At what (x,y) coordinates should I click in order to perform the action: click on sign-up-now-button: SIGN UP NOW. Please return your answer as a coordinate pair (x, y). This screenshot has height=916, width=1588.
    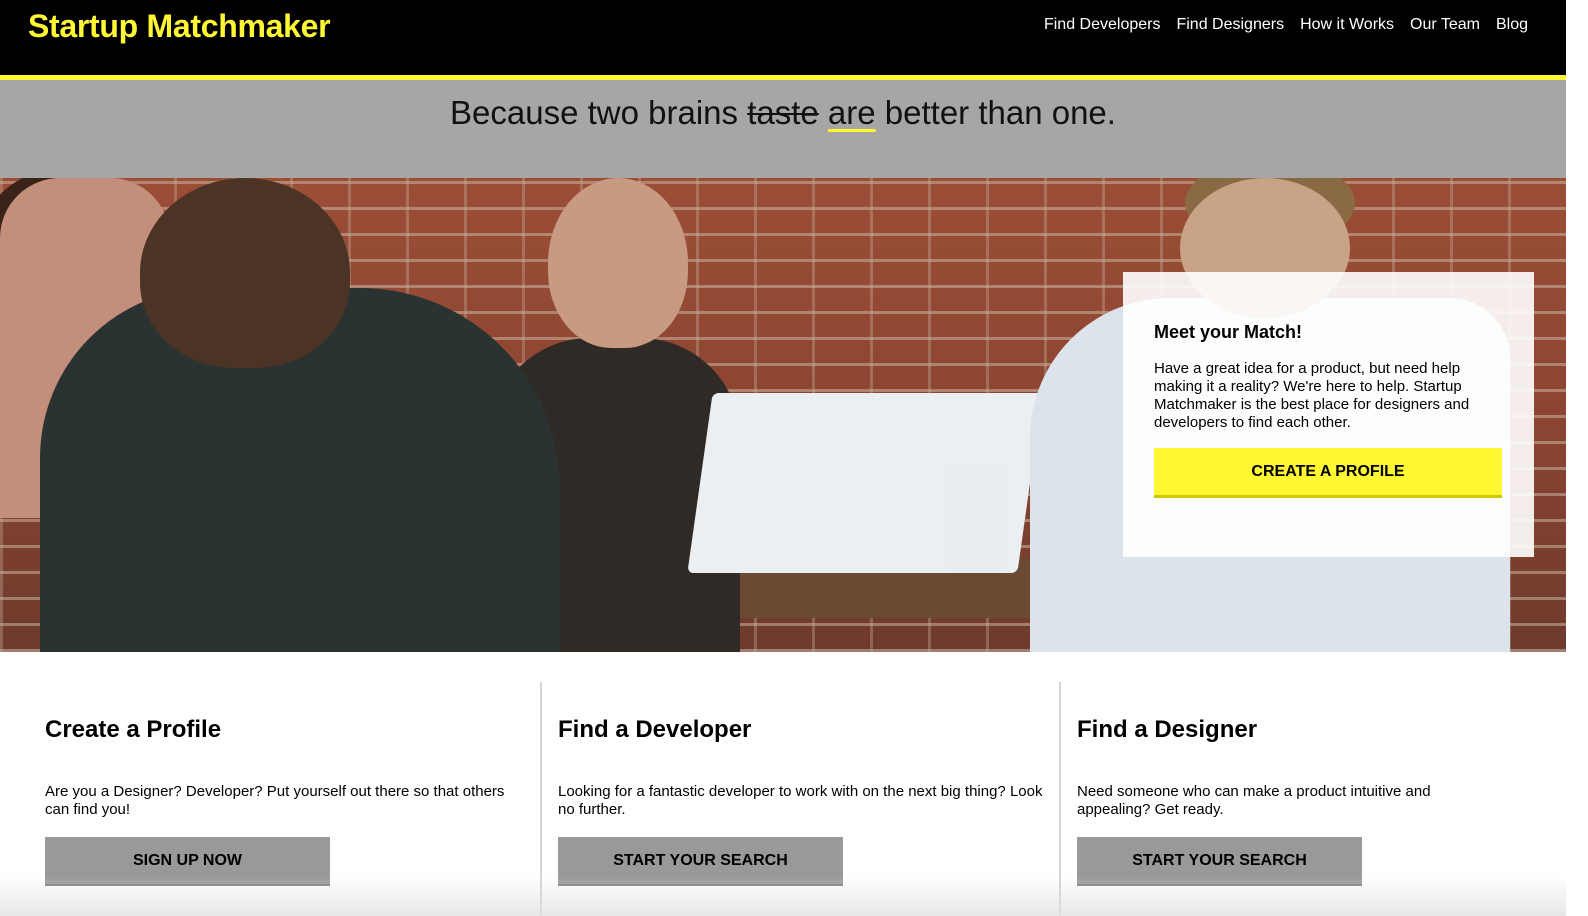
    Looking at the image, I should click on (187, 861).